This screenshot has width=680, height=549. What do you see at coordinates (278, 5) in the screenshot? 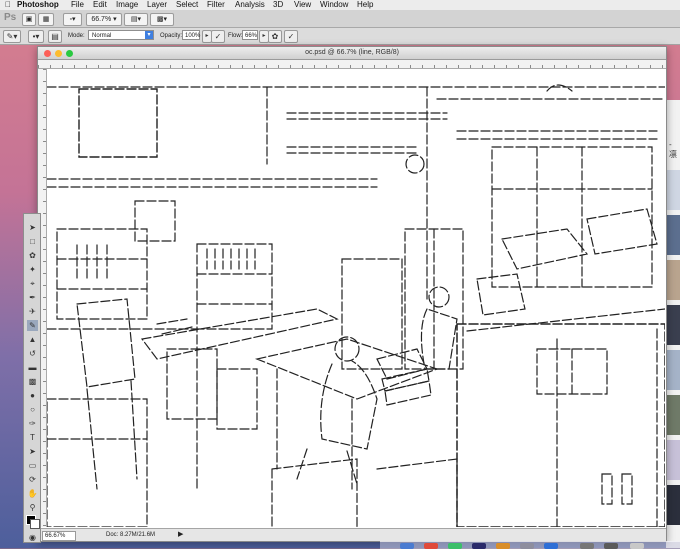
I see `menu-3d: 3D` at bounding box center [278, 5].